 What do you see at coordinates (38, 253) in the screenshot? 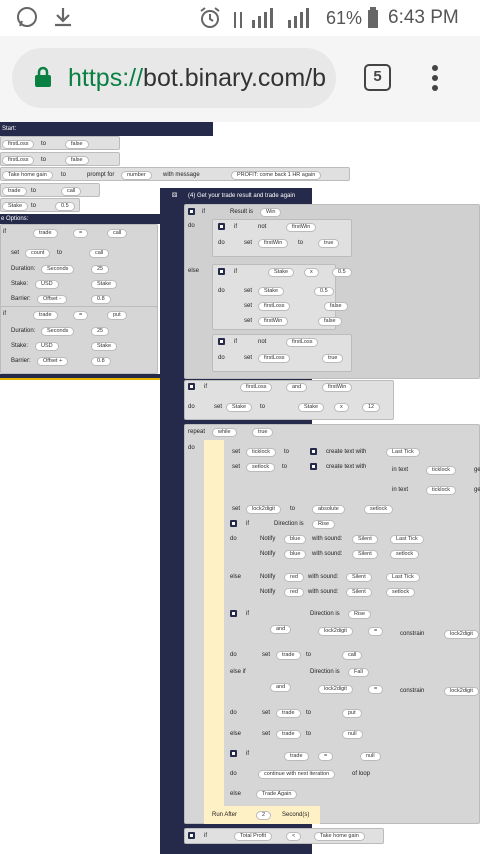
I see `count-var: count` at bounding box center [38, 253].